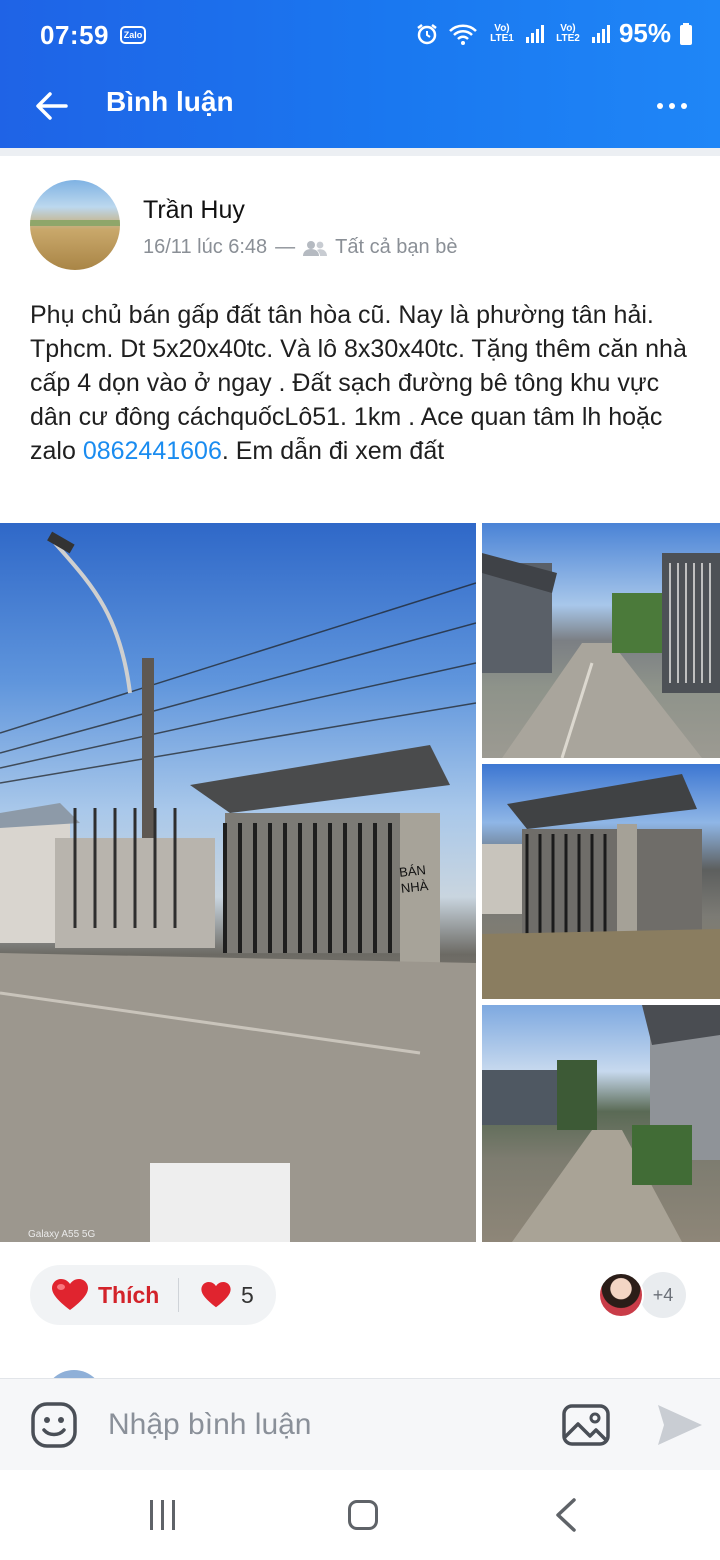  What do you see at coordinates (396, 247) in the screenshot?
I see `post-privacy: Tất cả bạn bè` at bounding box center [396, 247].